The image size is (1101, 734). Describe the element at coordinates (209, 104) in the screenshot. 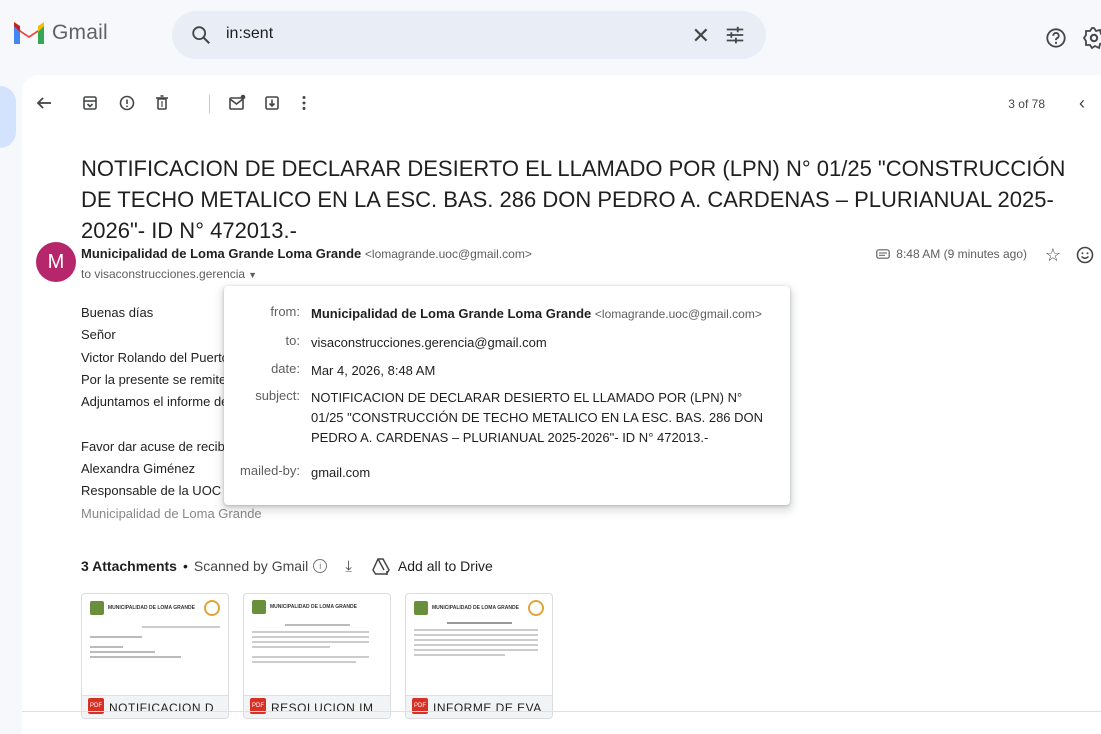

I see `toolbar-divider` at that location.